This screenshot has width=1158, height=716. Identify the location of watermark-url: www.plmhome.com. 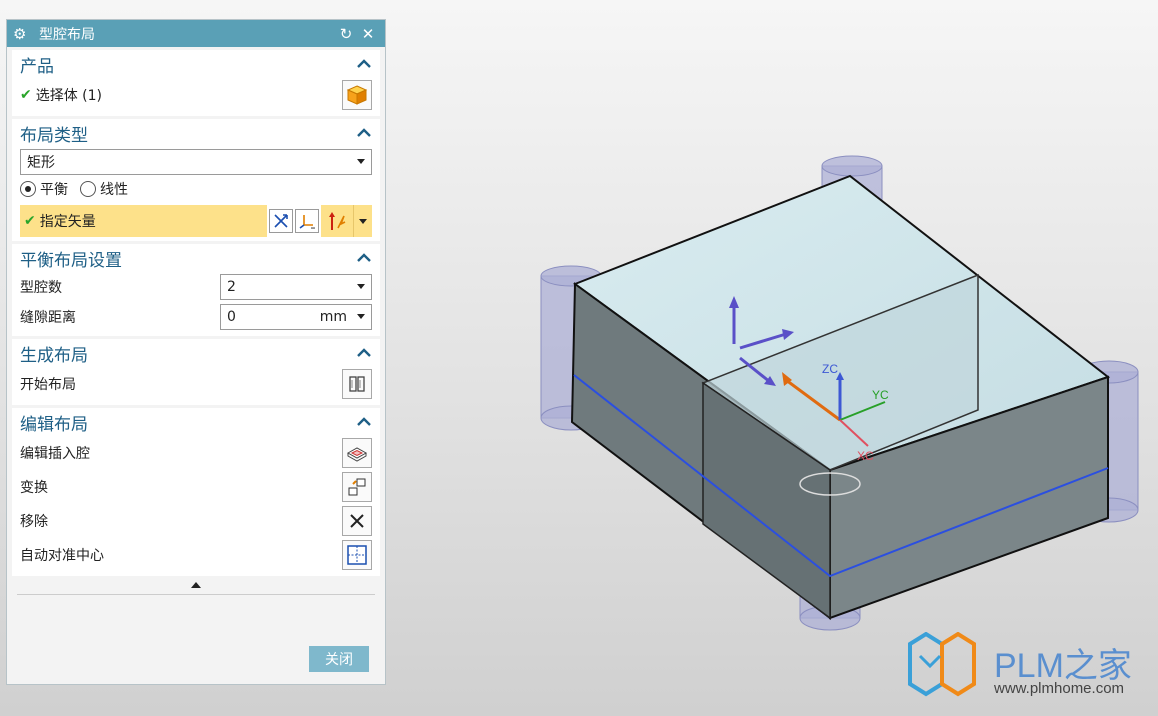
(1059, 688).